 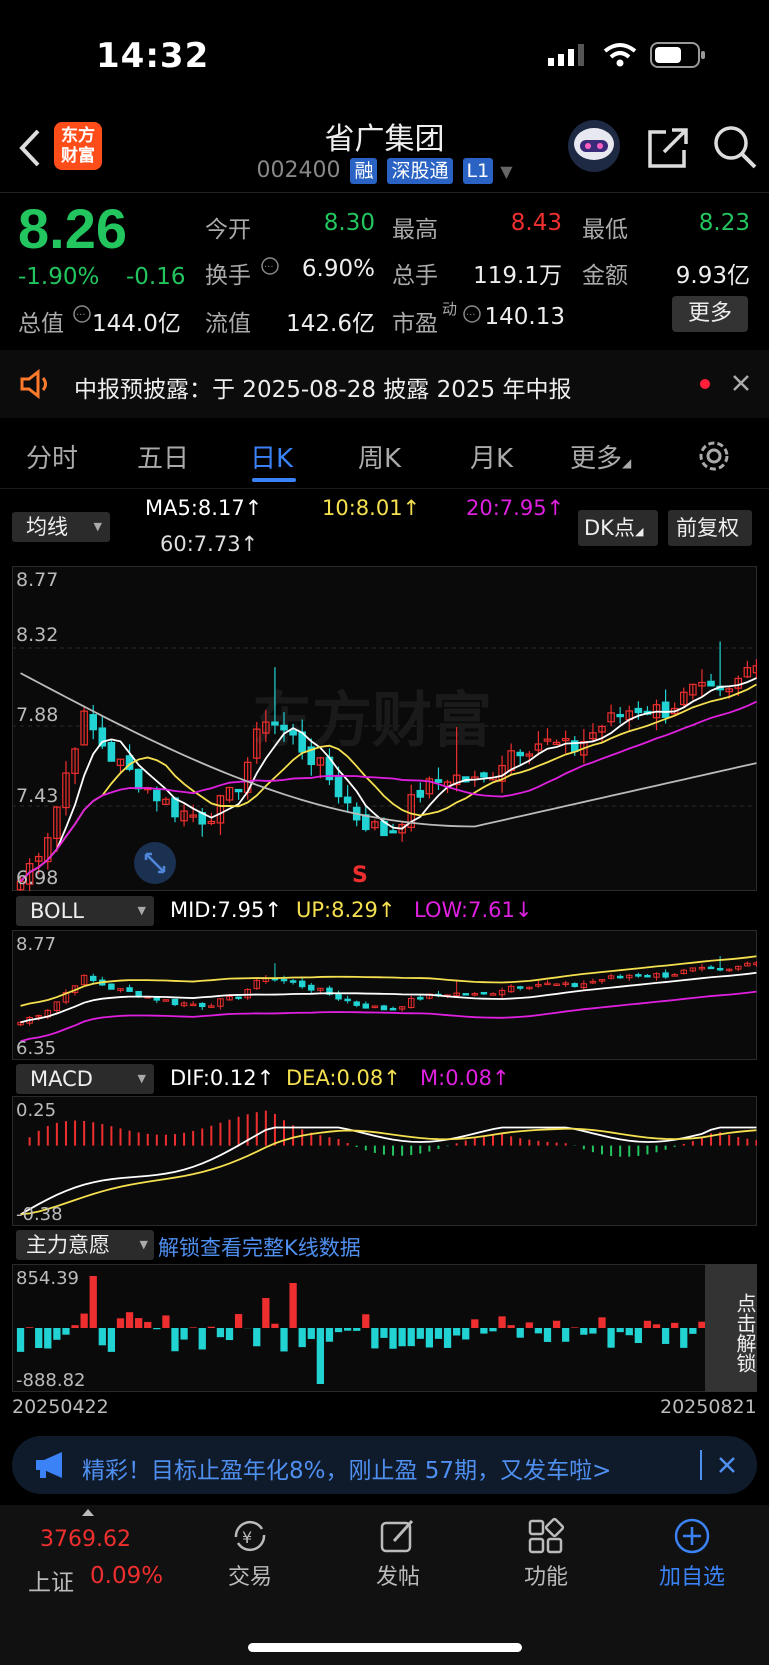 I want to click on expand-icon, so click(x=155, y=863).